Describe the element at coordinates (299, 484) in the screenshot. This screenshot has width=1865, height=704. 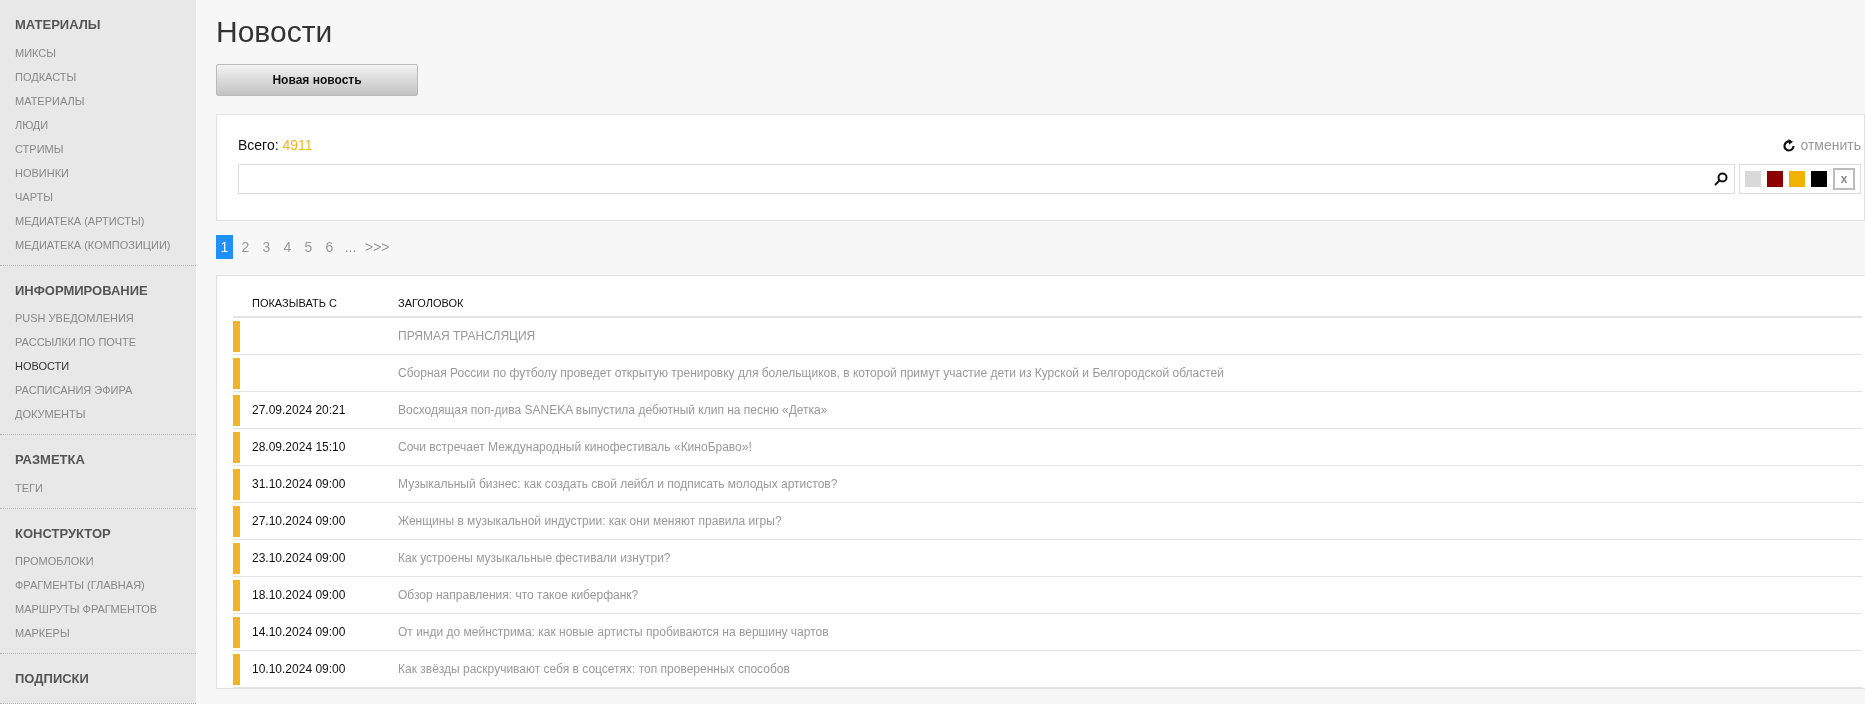
I see `date-cell-text: 31.10.2024 09:00` at that location.